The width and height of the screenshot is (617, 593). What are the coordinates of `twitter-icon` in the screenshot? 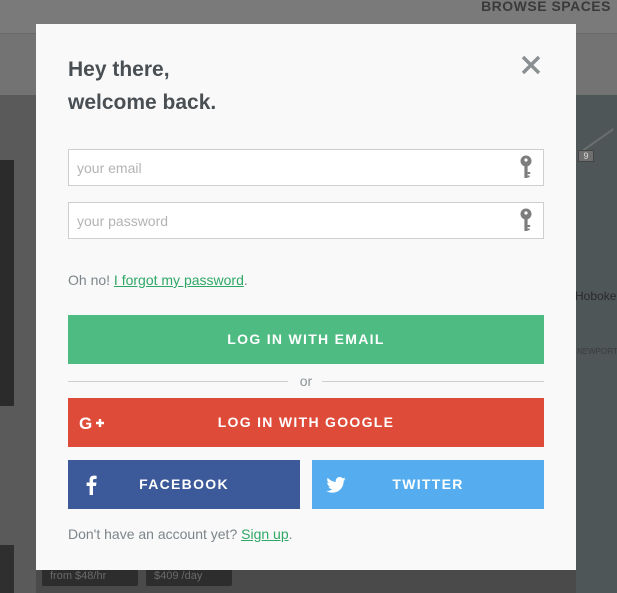 It's located at (336, 484).